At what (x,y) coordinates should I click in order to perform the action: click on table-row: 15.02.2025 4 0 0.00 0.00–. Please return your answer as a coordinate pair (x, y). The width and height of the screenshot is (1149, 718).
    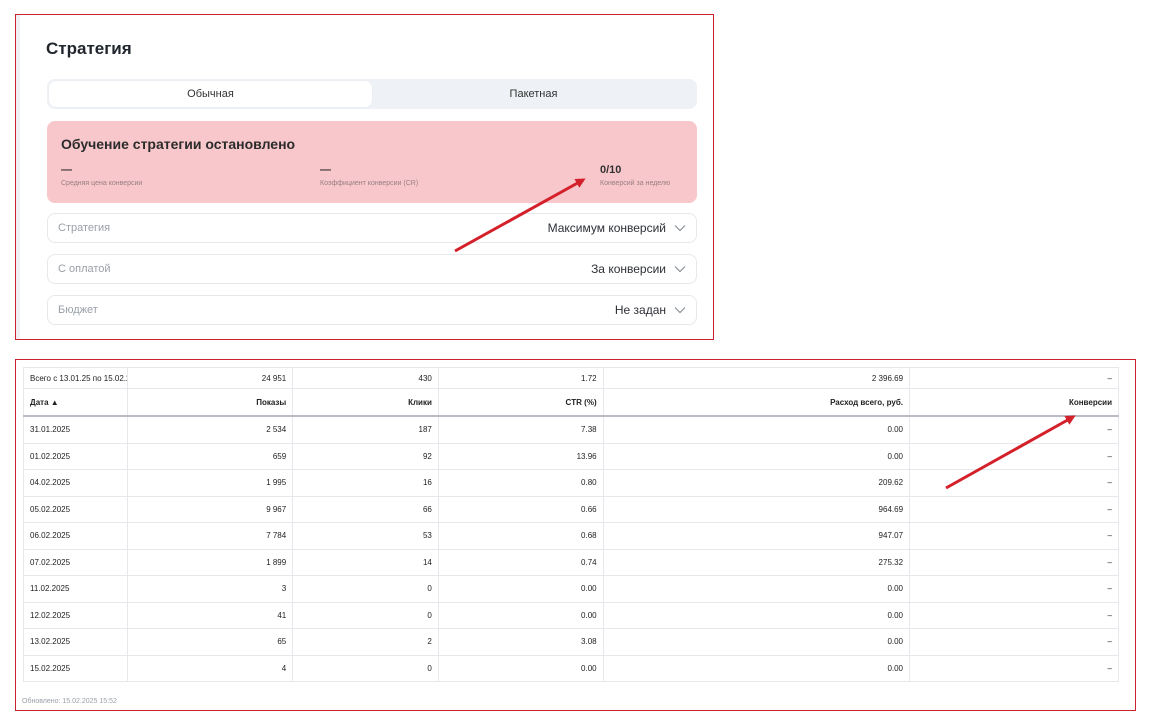
    Looking at the image, I should click on (570, 668).